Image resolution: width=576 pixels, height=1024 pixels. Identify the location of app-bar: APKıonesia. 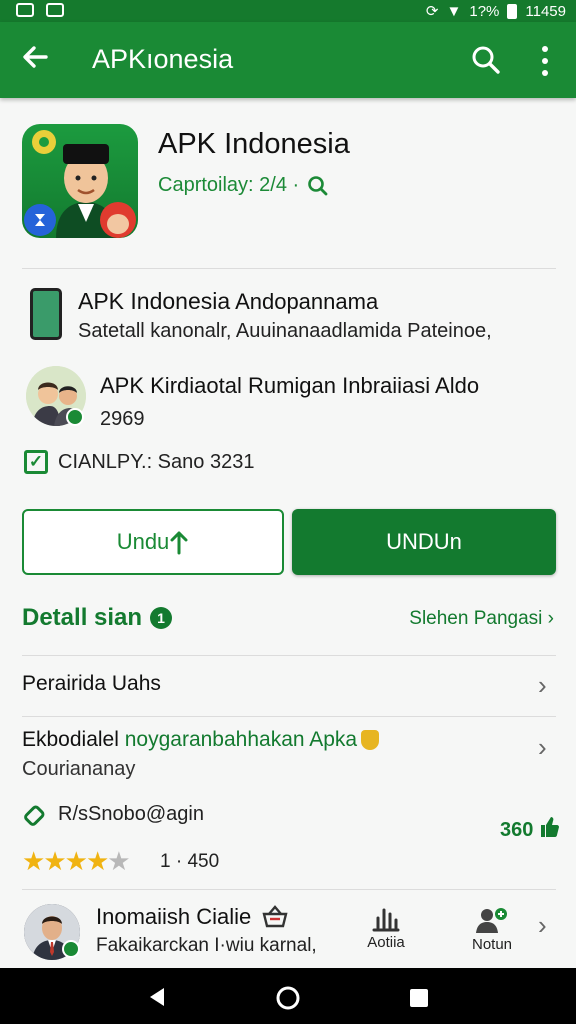
(288, 60).